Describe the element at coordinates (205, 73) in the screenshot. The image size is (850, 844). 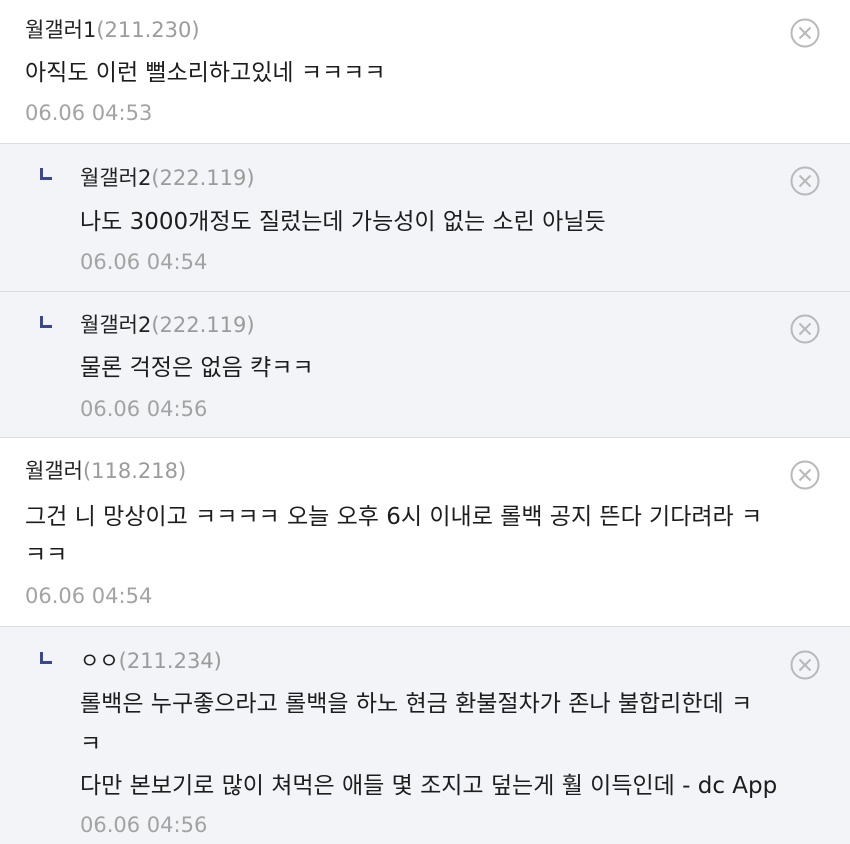
I see `comment-text: 아직도 이런 뻘소리하고있네 ㅋㅋㅋㅋ` at that location.